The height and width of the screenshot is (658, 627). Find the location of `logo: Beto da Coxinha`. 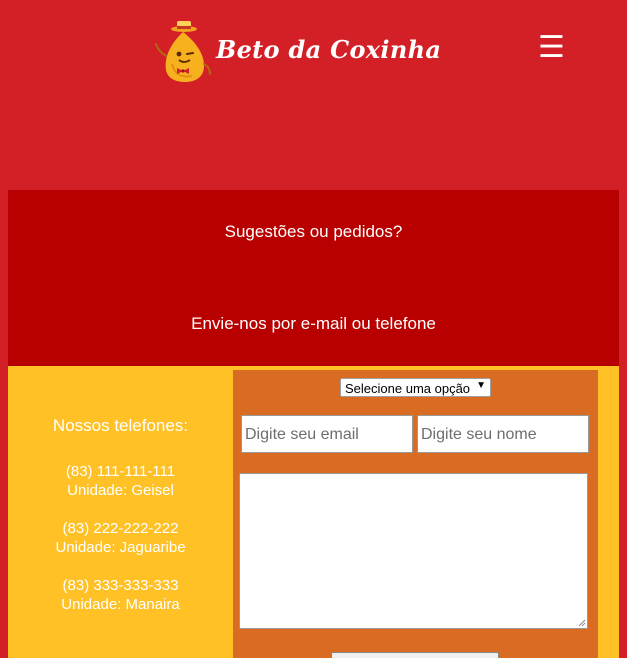

logo: Beto da Coxinha is located at coordinates (296, 51).